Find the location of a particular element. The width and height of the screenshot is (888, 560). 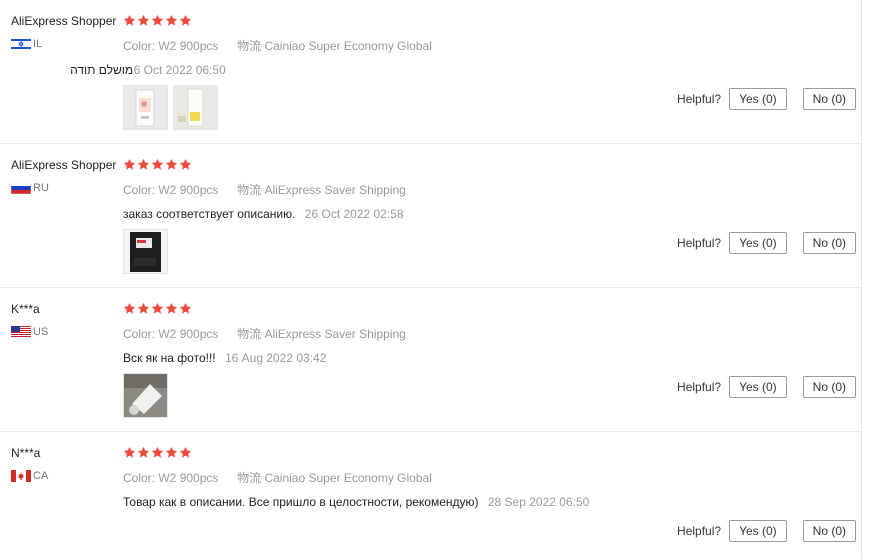

feedback-date: 16 Aug 2022 03:42 is located at coordinates (275, 358).